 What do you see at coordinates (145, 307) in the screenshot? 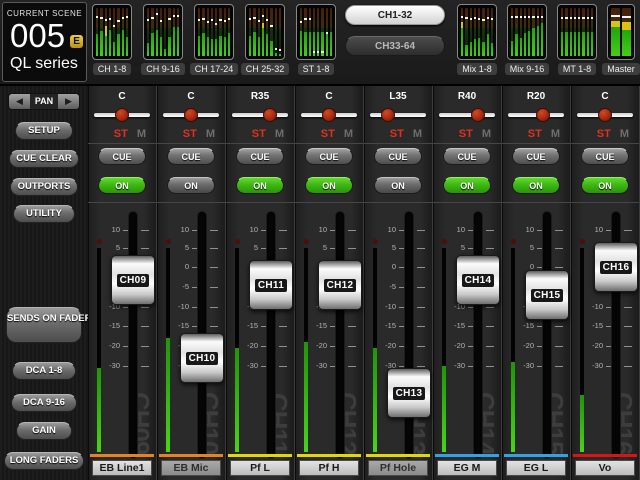
I see `scale-tick` at bounding box center [145, 307].